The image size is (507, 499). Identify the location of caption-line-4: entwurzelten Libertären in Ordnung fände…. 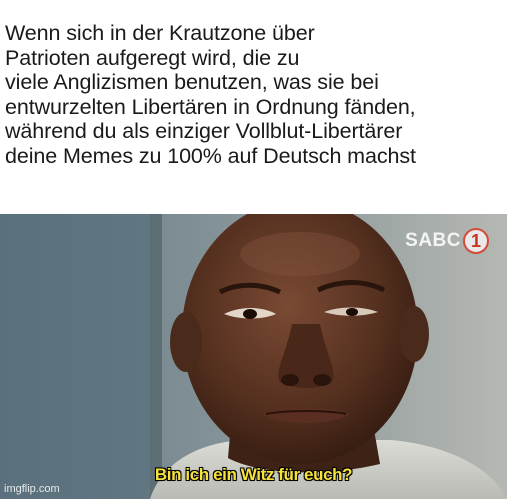
(210, 106).